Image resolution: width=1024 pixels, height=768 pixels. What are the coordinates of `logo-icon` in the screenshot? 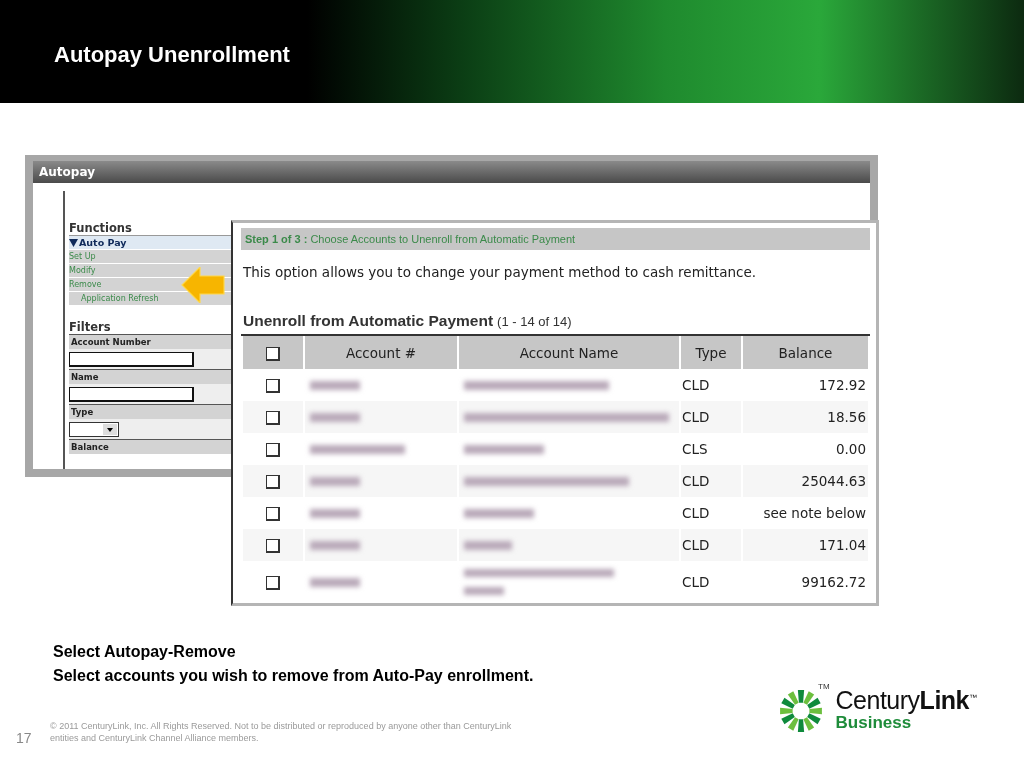 It's located at (801, 711).